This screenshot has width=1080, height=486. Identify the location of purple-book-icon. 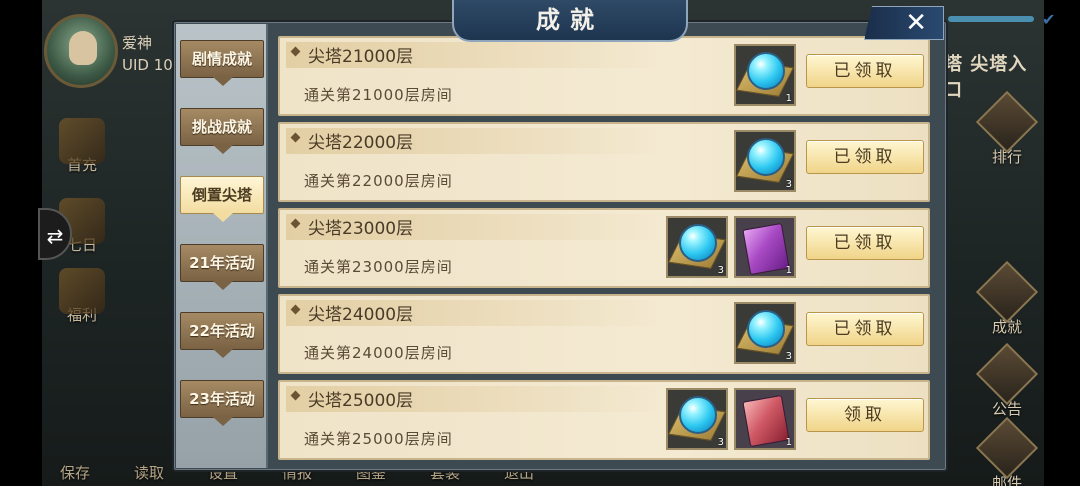
(766, 249).